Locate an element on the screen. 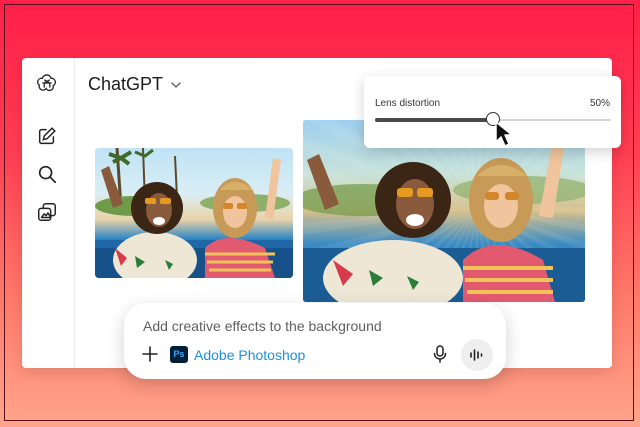 This screenshot has width=640, height=427. openai-logo-icon is located at coordinates (47, 83).